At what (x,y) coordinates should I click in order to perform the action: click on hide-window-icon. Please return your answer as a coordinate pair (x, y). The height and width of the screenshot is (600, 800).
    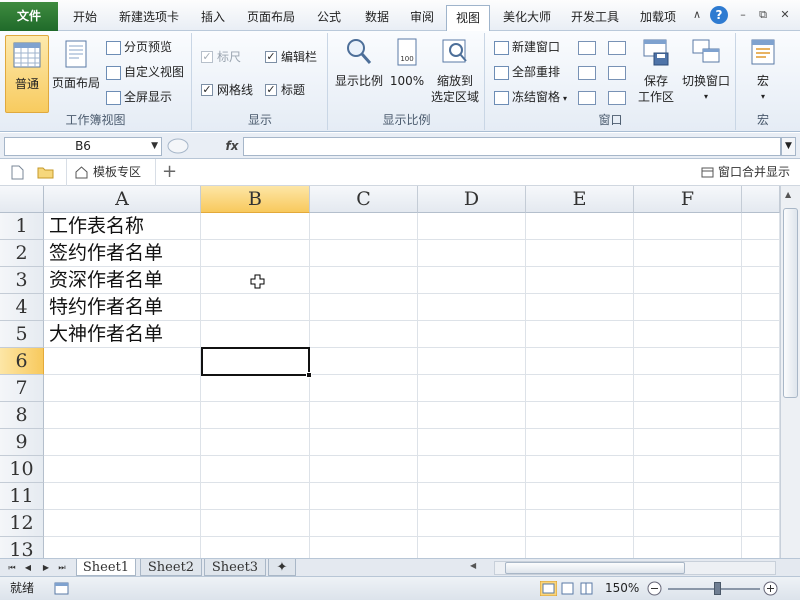
    Looking at the image, I should click on (587, 73).